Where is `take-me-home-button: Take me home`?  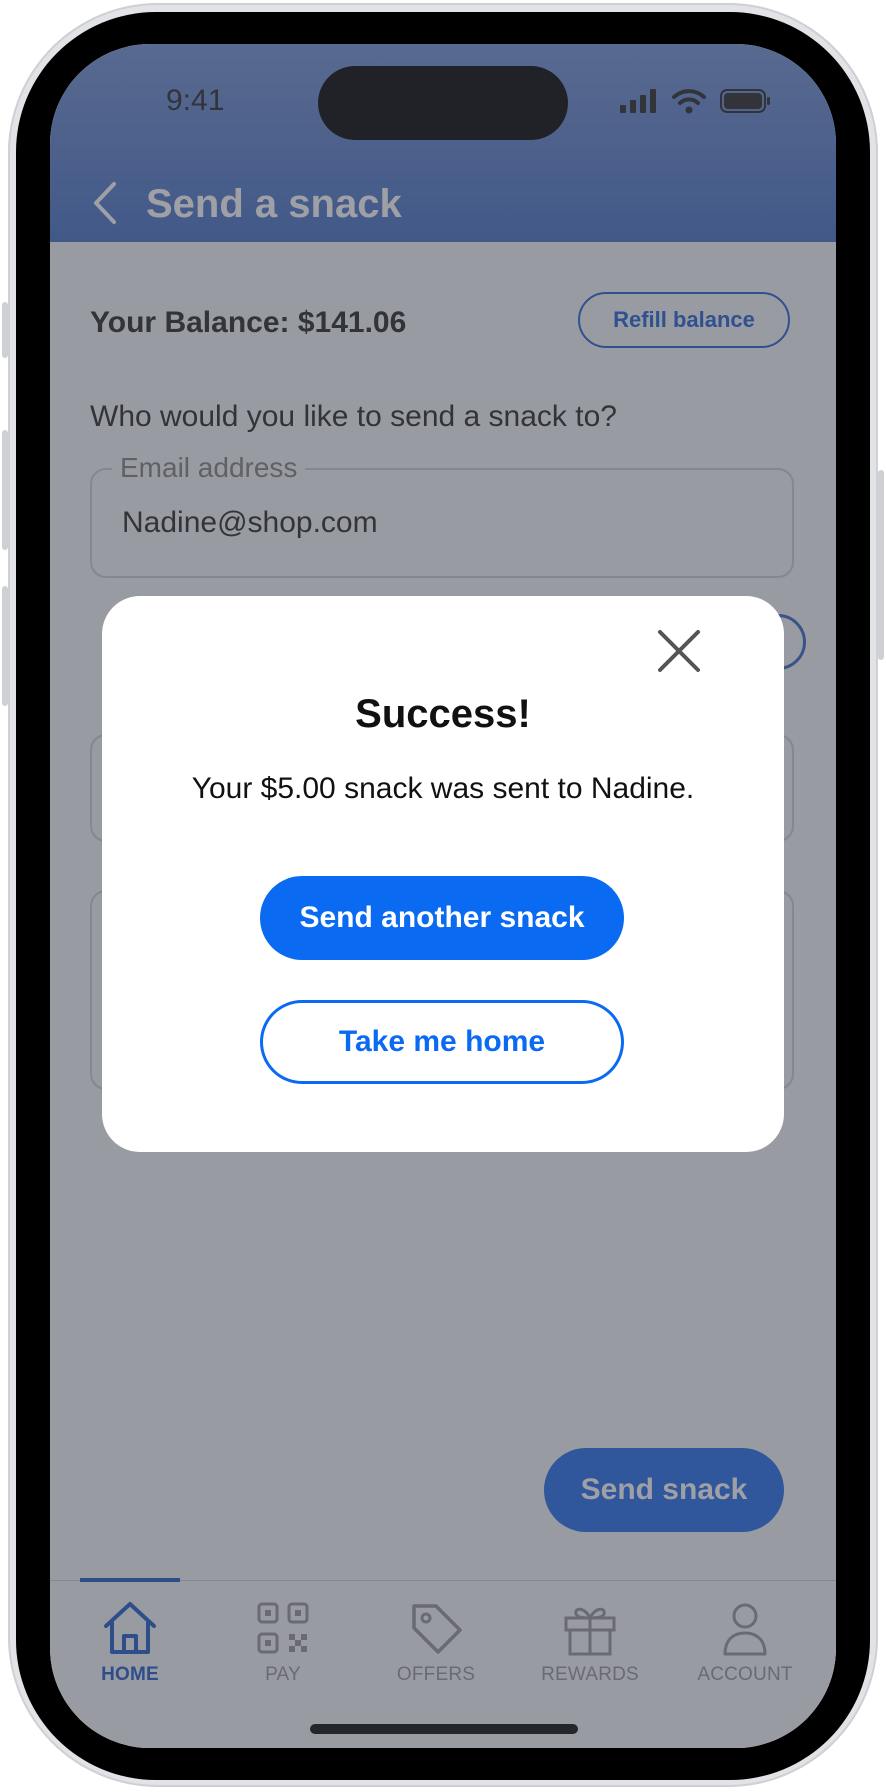 take-me-home-button: Take me home is located at coordinates (442, 1042).